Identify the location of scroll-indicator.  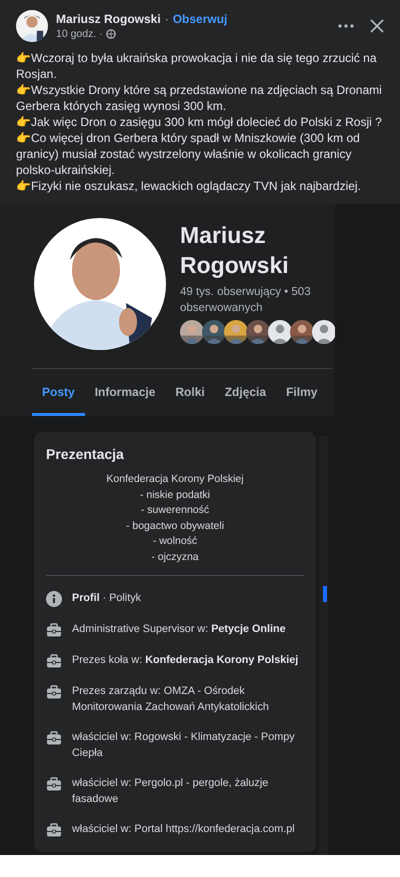
(325, 594).